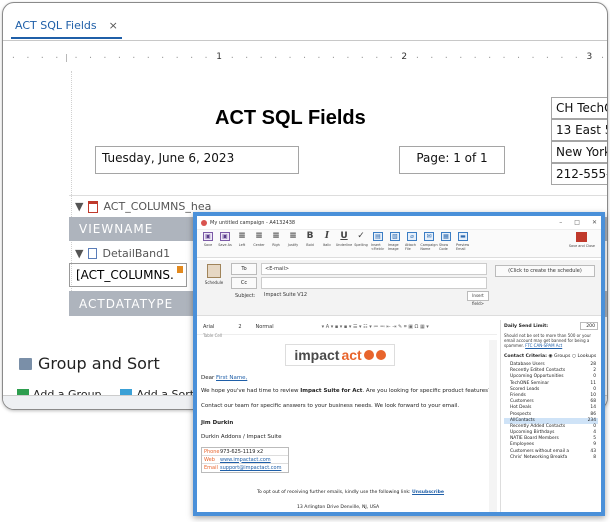  I want to click on justify-label: Justify, so click(293, 245).